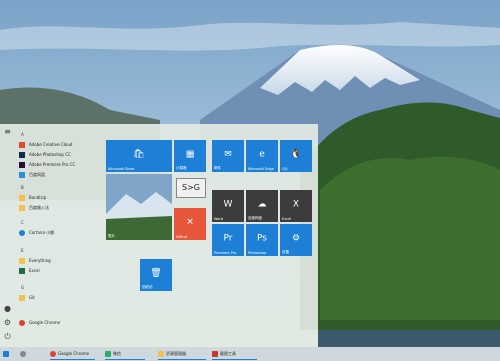 This screenshot has width=500, height=361. Describe the element at coordinates (22, 250) in the screenshot. I see `letter-header: E` at that location.